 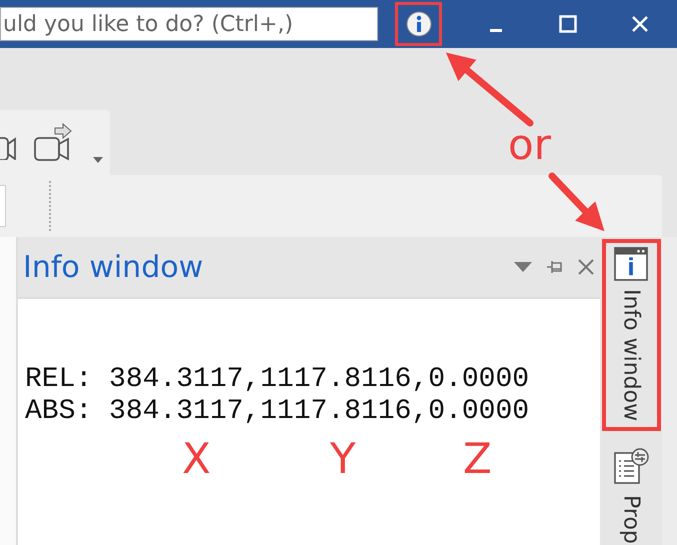 What do you see at coordinates (496, 30) in the screenshot?
I see `minimize-icon` at bounding box center [496, 30].